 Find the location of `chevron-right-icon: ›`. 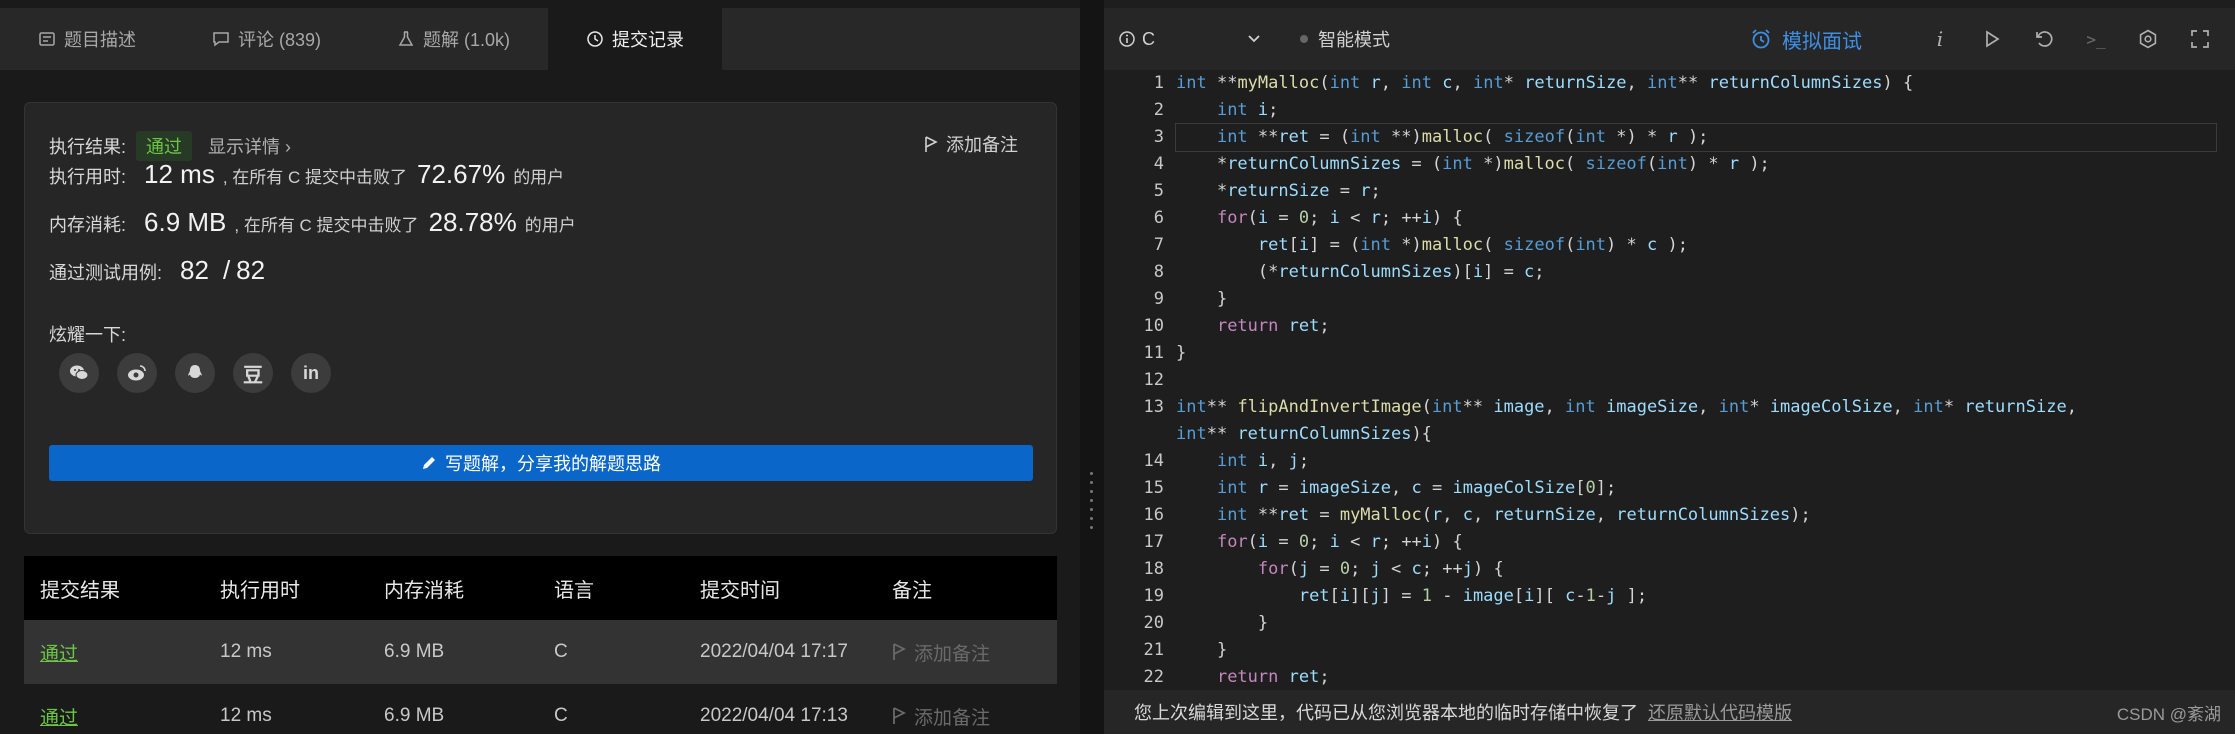

chevron-right-icon: › is located at coordinates (288, 147).